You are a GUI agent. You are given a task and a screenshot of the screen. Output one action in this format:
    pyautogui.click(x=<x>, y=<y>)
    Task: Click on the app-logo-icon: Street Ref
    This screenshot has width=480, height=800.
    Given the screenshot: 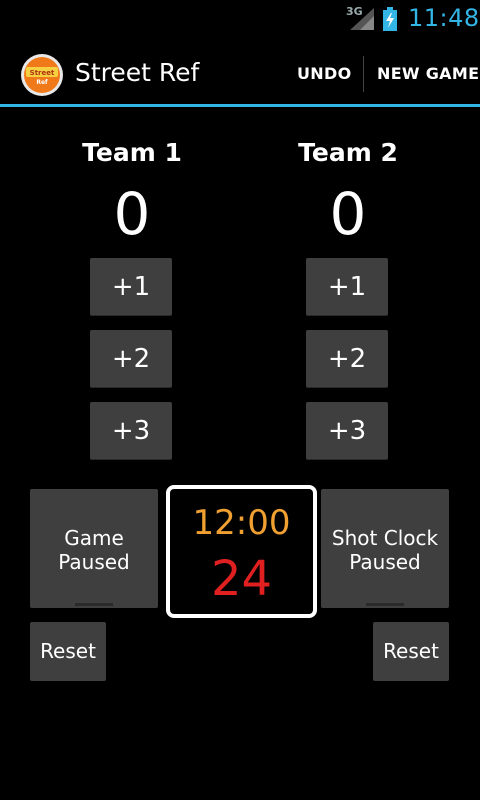 What is the action you would take?
    pyautogui.click(x=42, y=75)
    